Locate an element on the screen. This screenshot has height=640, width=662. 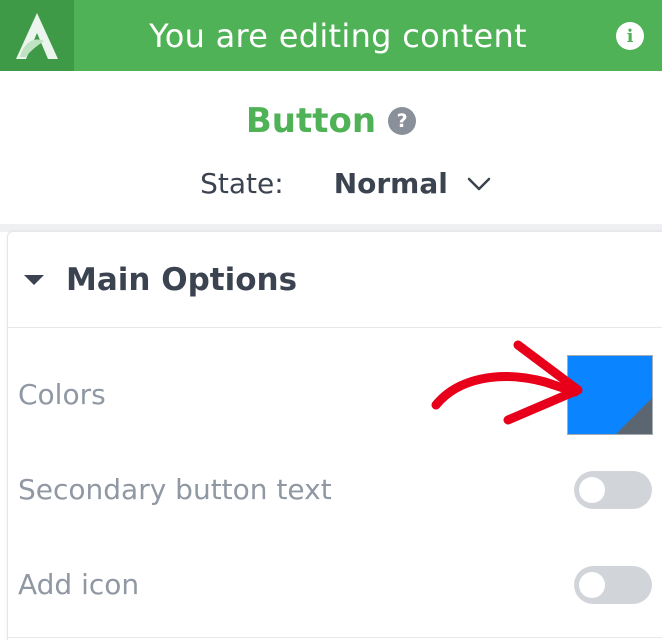
state-dropdown: Normal is located at coordinates (413, 183).